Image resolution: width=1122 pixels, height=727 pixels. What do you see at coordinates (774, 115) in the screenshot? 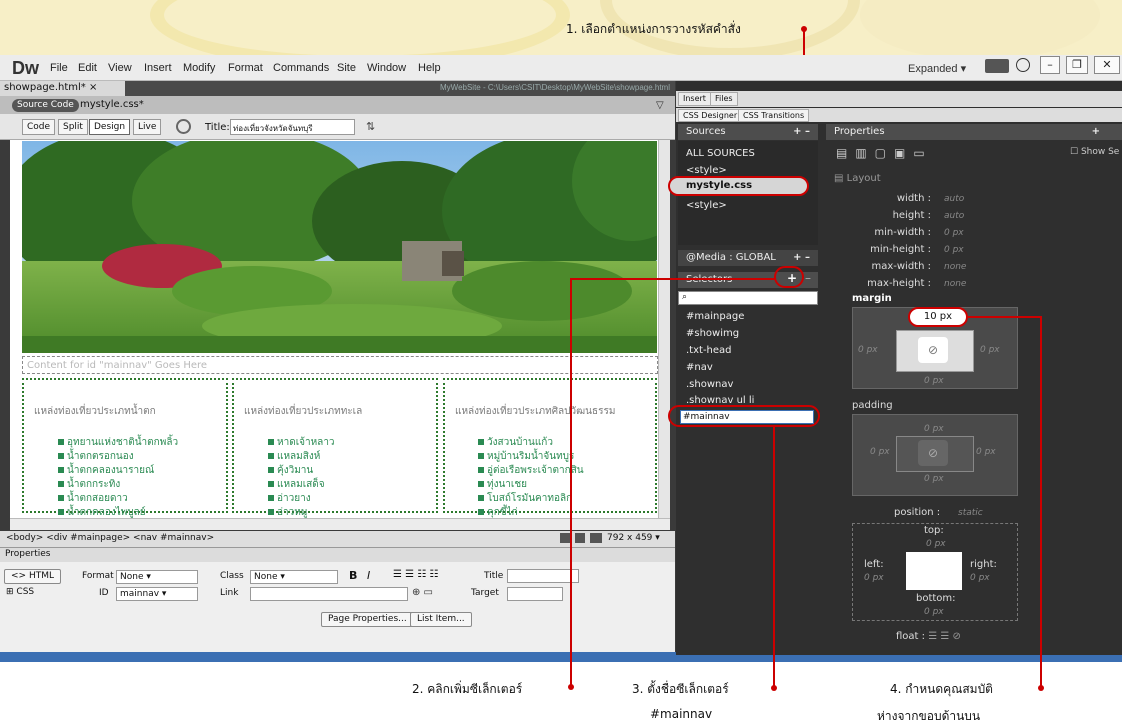
I see `tab-css-transitions: CSS Transitions` at bounding box center [774, 115].